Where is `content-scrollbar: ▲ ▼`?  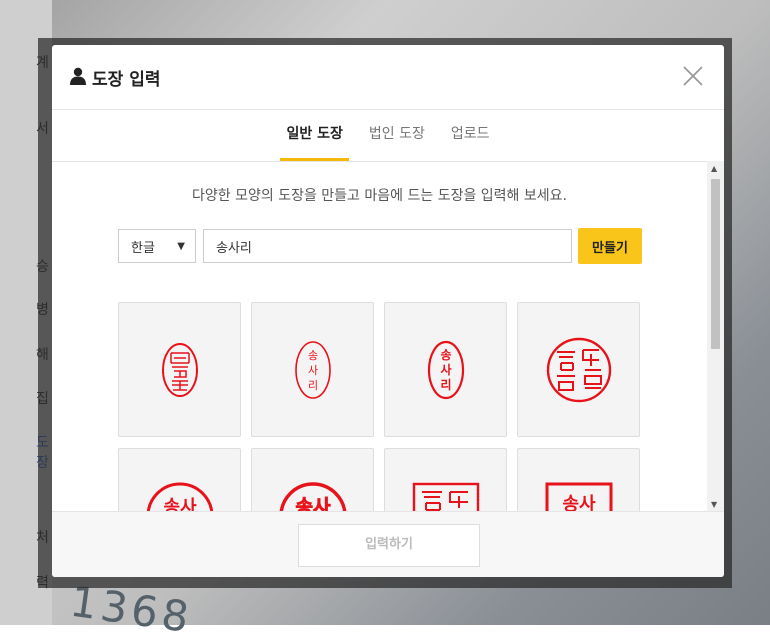
content-scrollbar: ▲ ▼ is located at coordinates (715, 336).